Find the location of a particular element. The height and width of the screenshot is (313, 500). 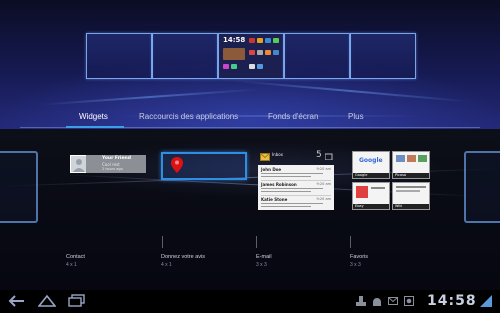

bookmark-title: Wiki is located at coordinates (399, 206).